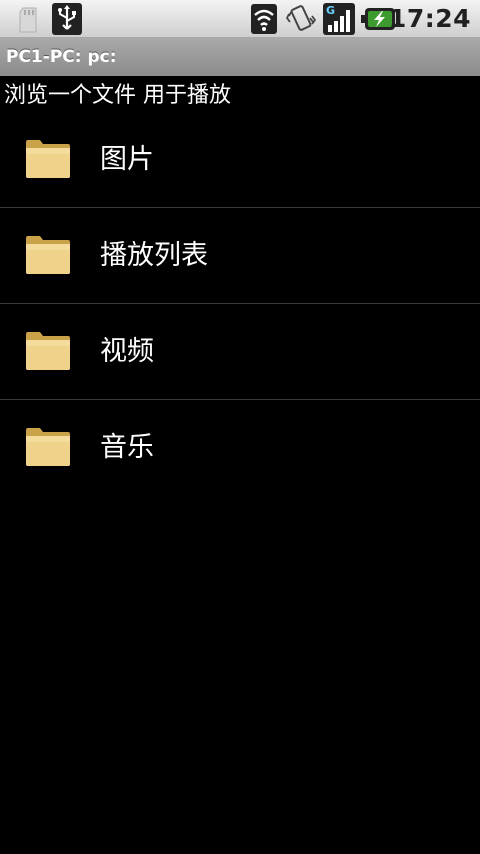 The height and width of the screenshot is (854, 480). Describe the element at coordinates (28, 22) in the screenshot. I see `sd-card-icon` at that location.